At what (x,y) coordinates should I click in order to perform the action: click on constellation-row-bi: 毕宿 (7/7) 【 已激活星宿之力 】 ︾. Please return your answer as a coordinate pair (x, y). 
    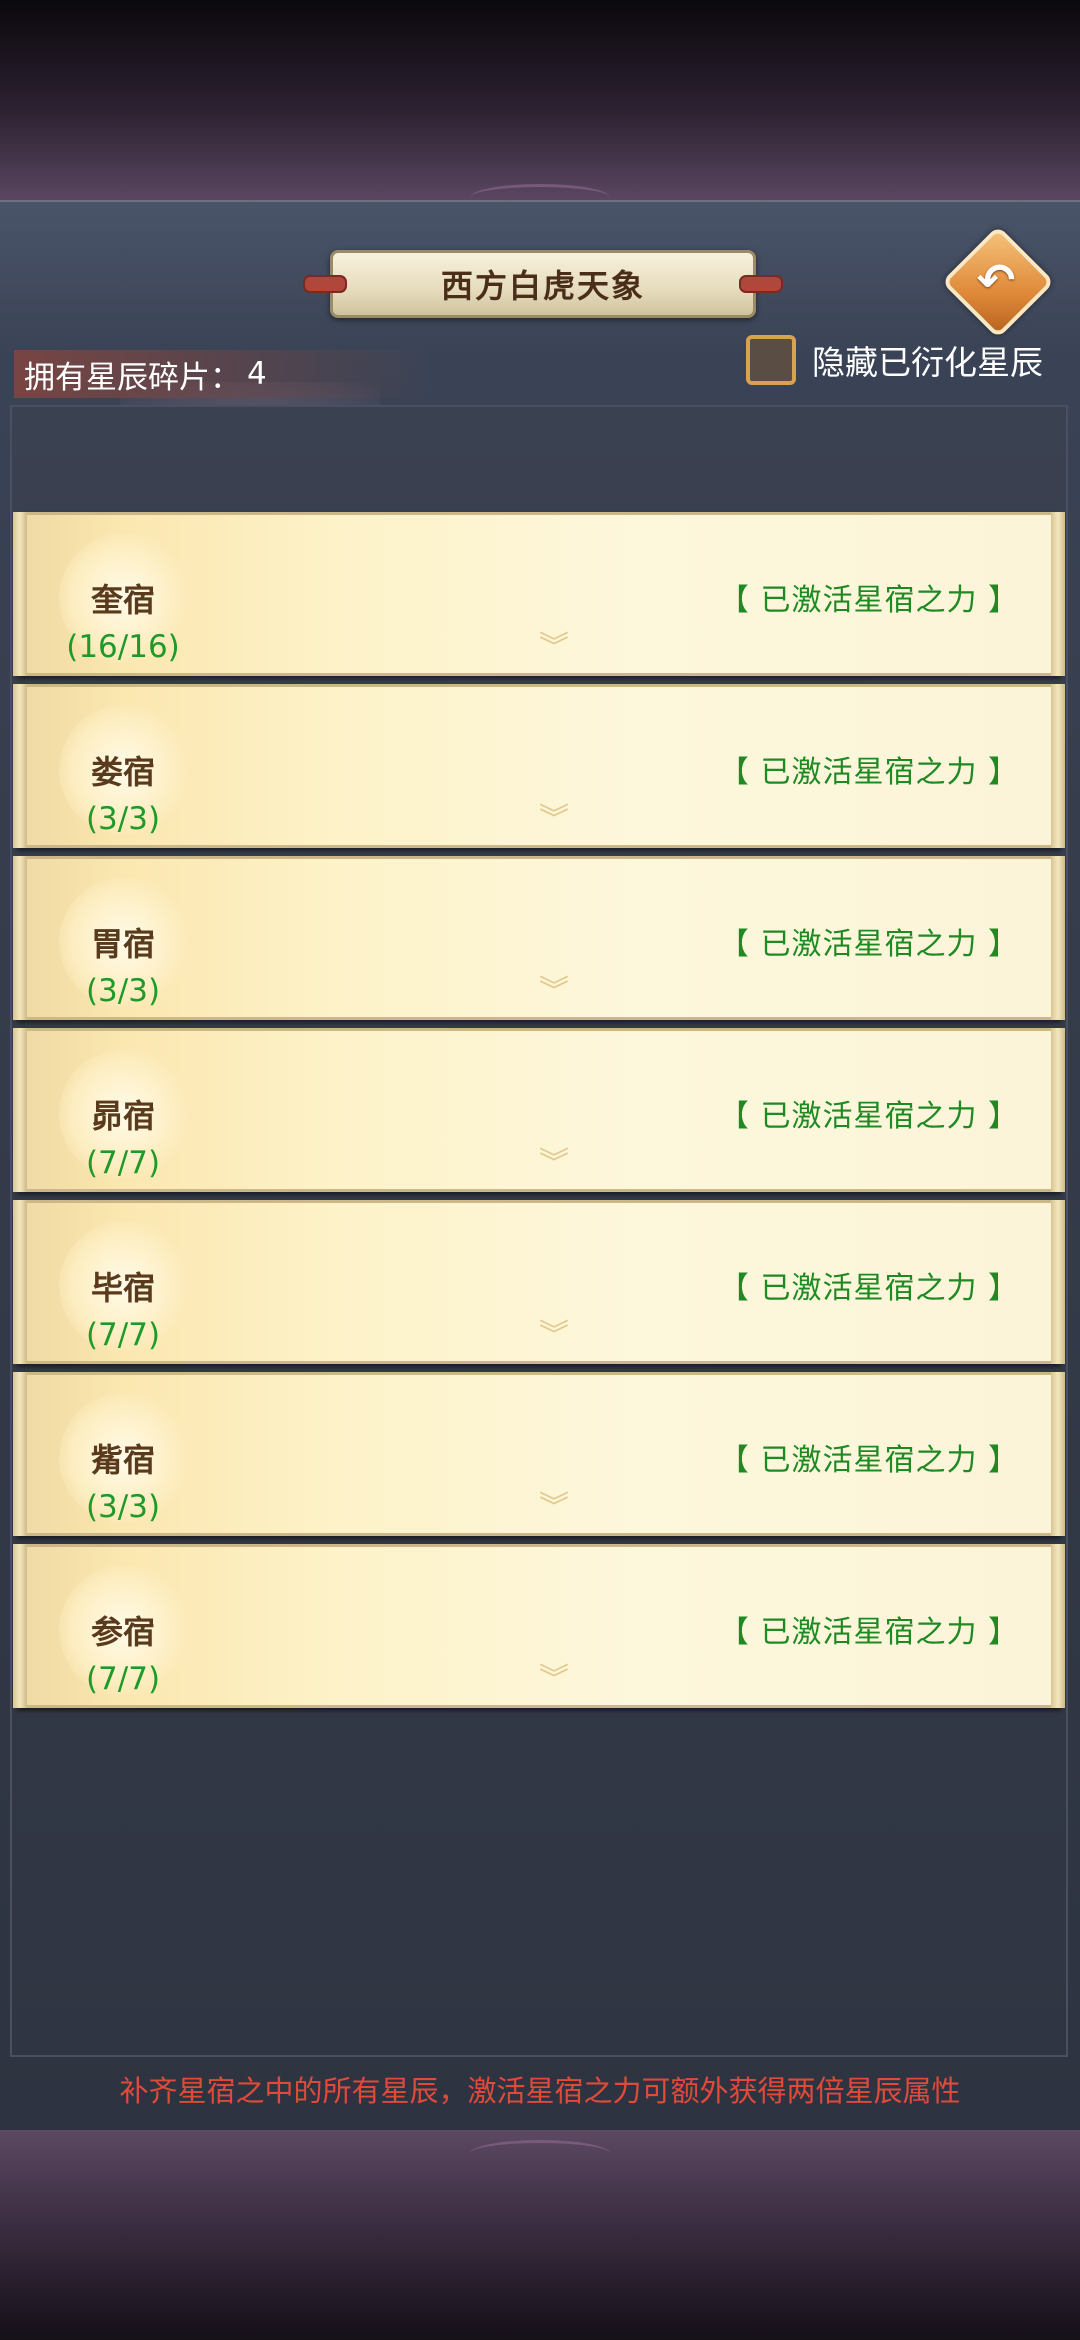
    Looking at the image, I should click on (539, 1282).